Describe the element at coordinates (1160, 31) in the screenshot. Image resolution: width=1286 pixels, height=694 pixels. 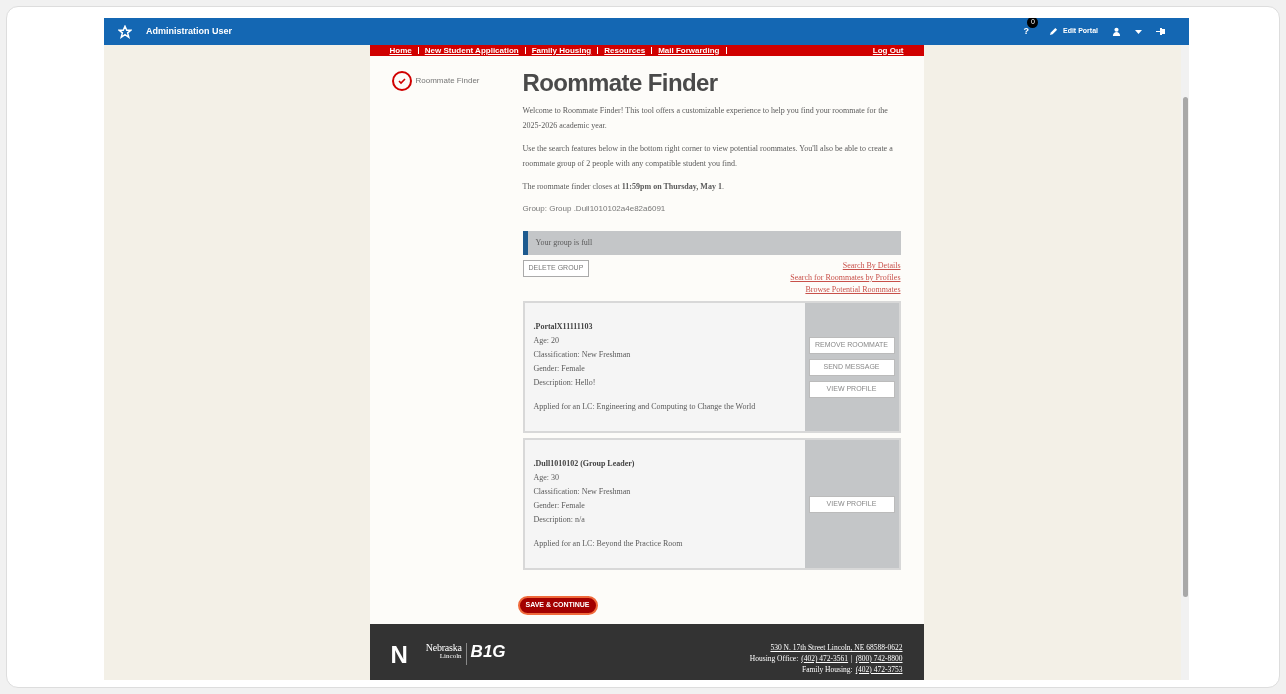
I see `pin-icon` at that location.